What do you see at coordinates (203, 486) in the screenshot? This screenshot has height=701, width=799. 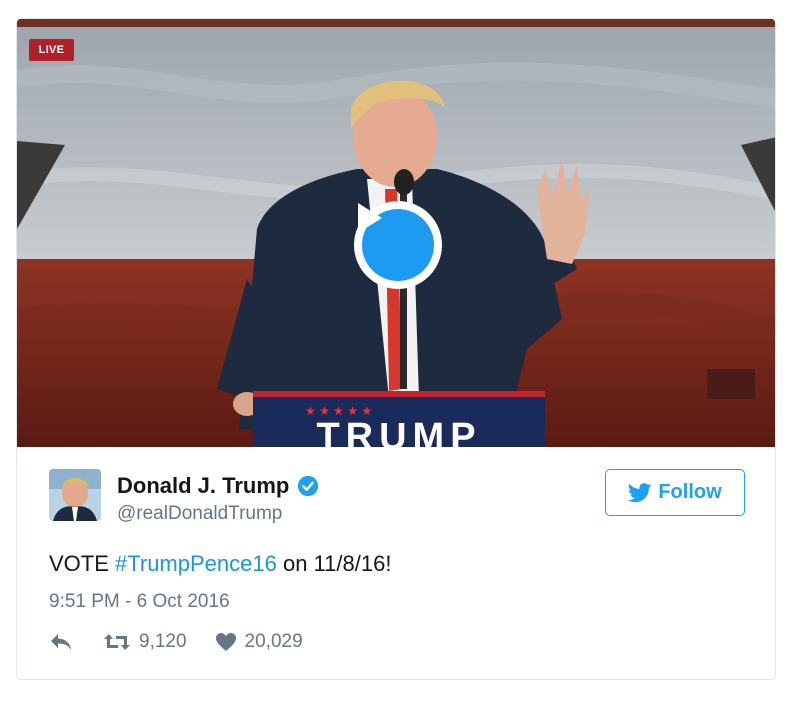 I see `display-name: Donald J. Trump` at bounding box center [203, 486].